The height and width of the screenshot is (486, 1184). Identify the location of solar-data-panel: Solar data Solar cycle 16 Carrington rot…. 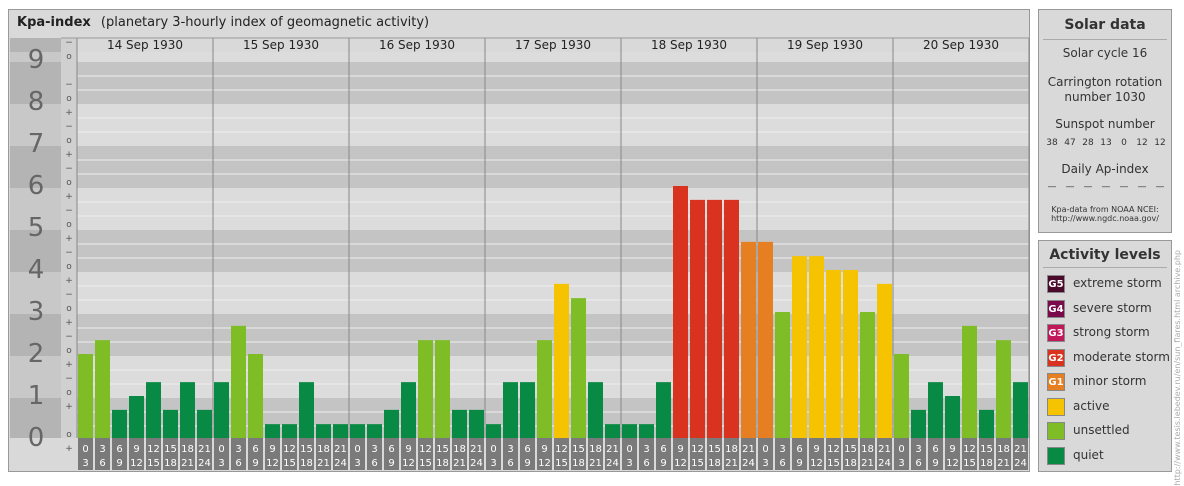
(1105, 121).